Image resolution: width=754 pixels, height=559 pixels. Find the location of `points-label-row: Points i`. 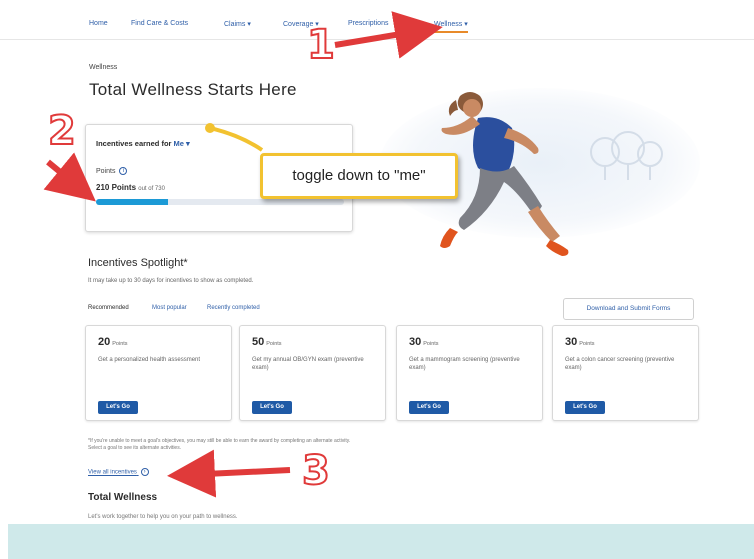

points-label-row: Points i is located at coordinates (112, 171).